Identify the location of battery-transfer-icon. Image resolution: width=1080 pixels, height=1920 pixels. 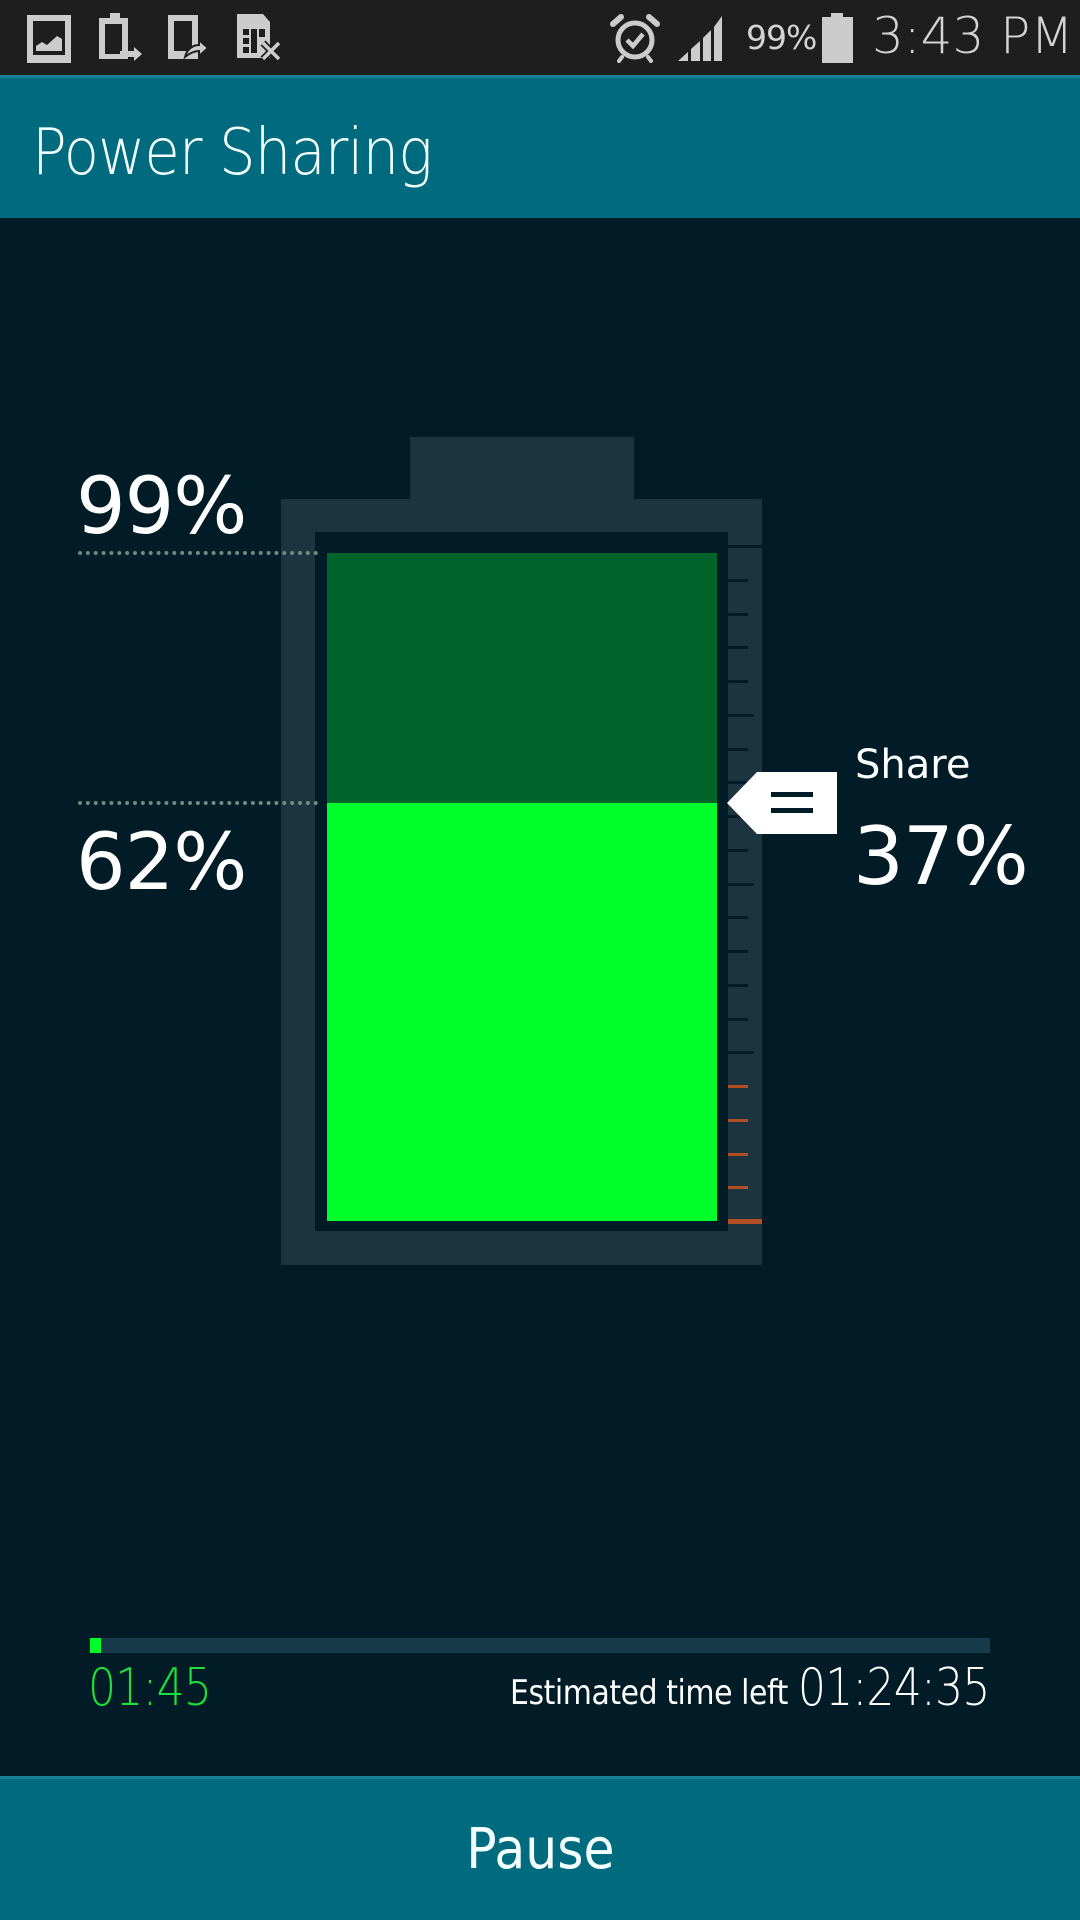
(120, 37).